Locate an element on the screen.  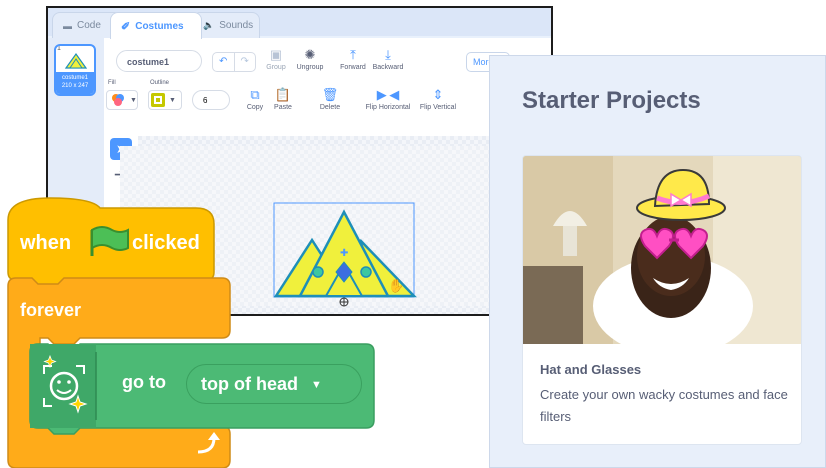
group-label: Group is located at coordinates (276, 67).